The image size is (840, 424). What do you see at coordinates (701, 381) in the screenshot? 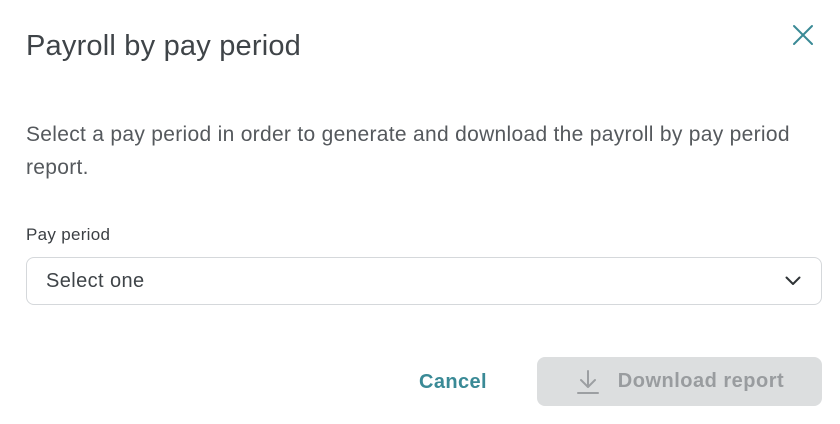
I see `download-report-label: Download report` at bounding box center [701, 381].